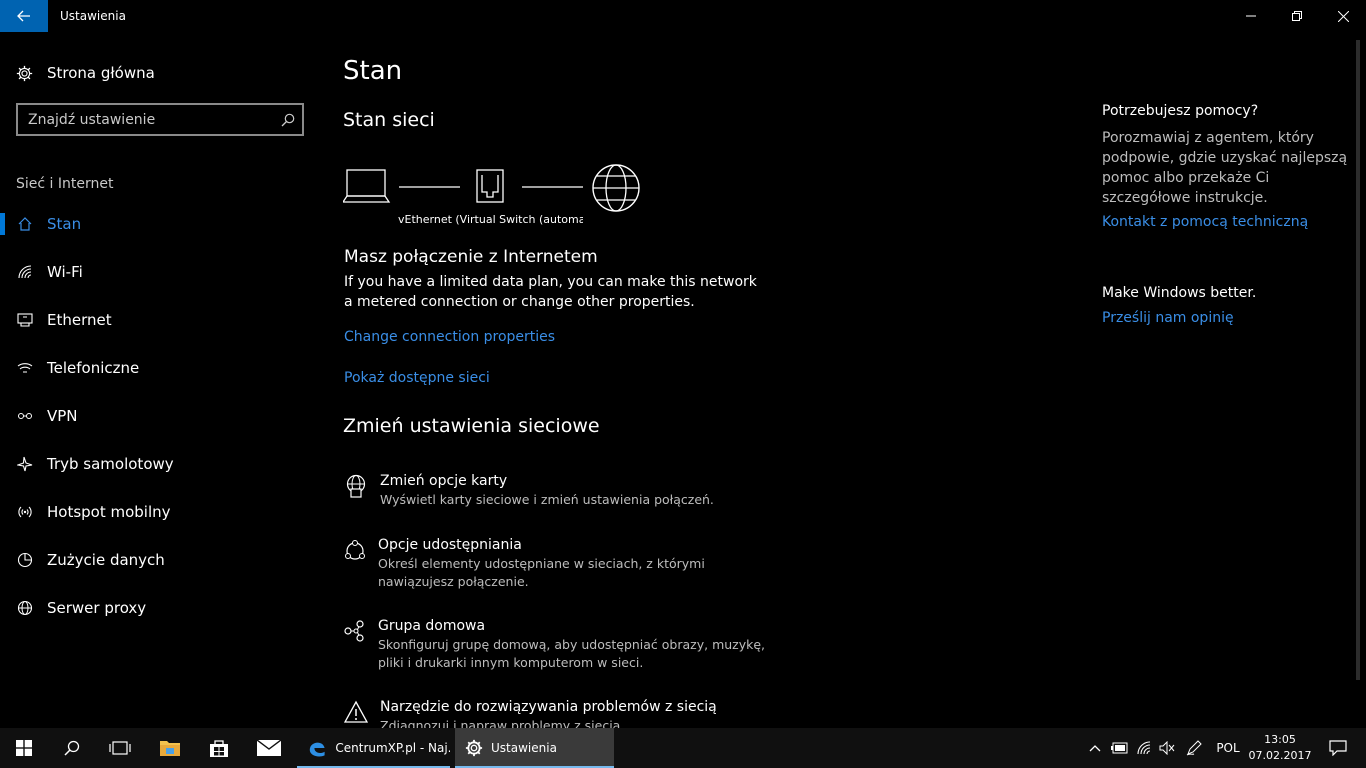 This screenshot has width=1366, height=768. Describe the element at coordinates (25, 320) in the screenshot. I see `ethernet-icon` at that location.